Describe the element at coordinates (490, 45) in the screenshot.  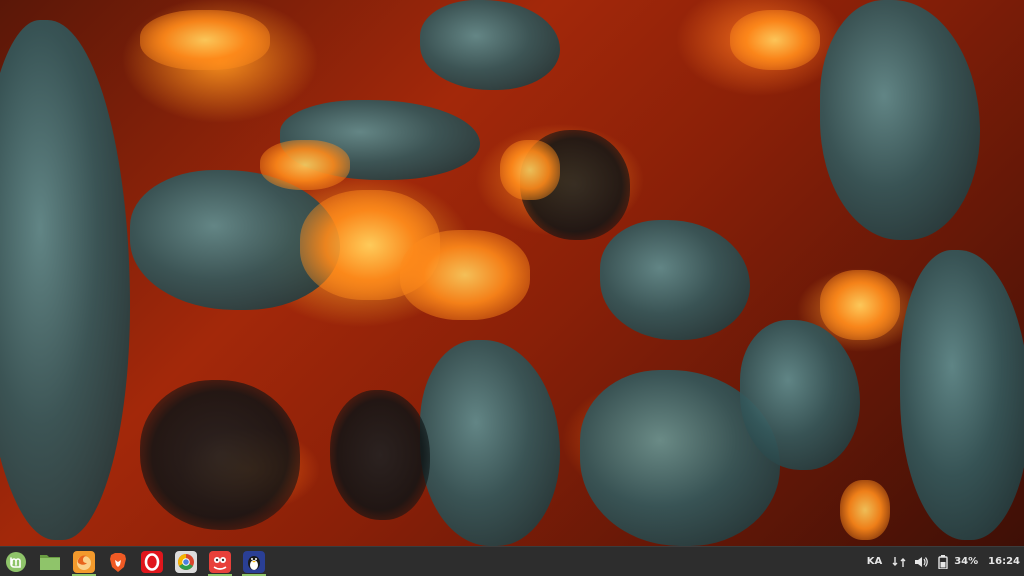
I see `wallpaper-ash-top` at that location.